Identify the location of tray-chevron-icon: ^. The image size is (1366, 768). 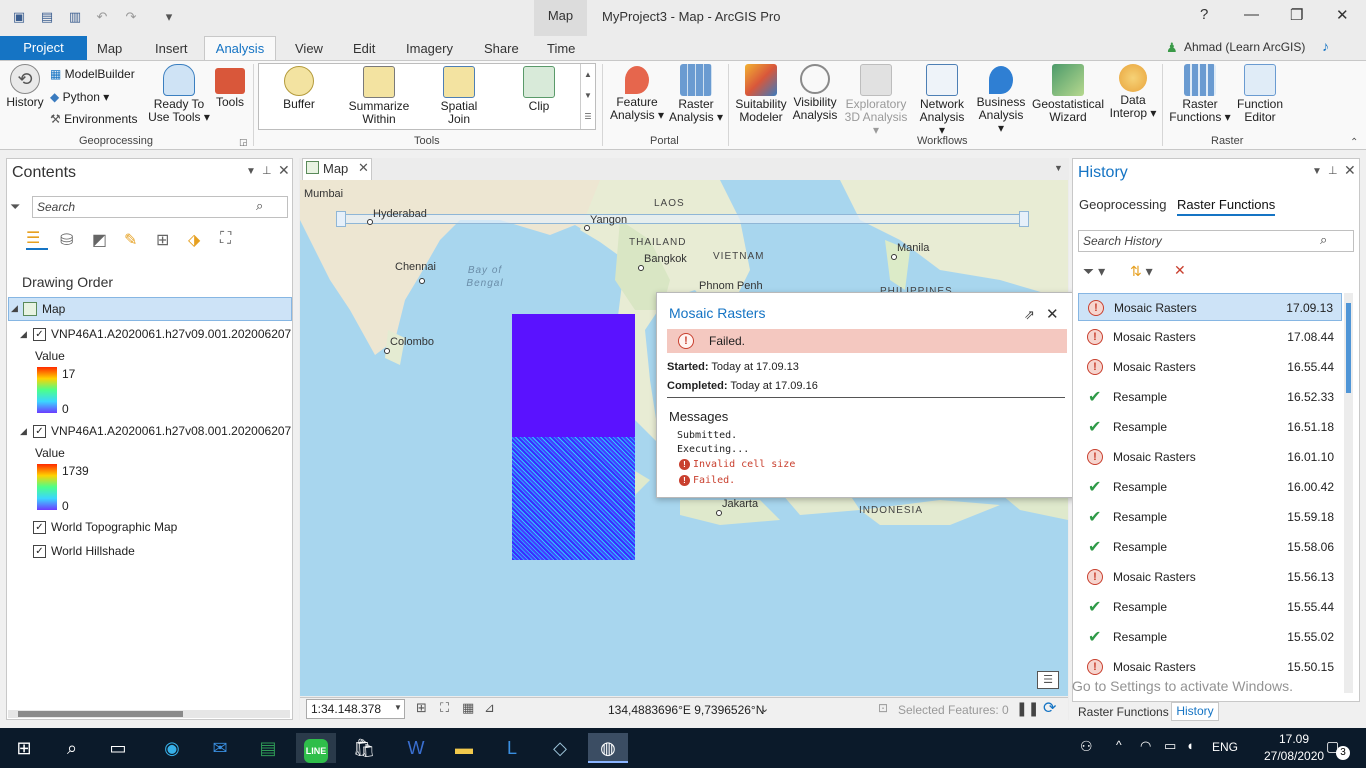
(1119, 745).